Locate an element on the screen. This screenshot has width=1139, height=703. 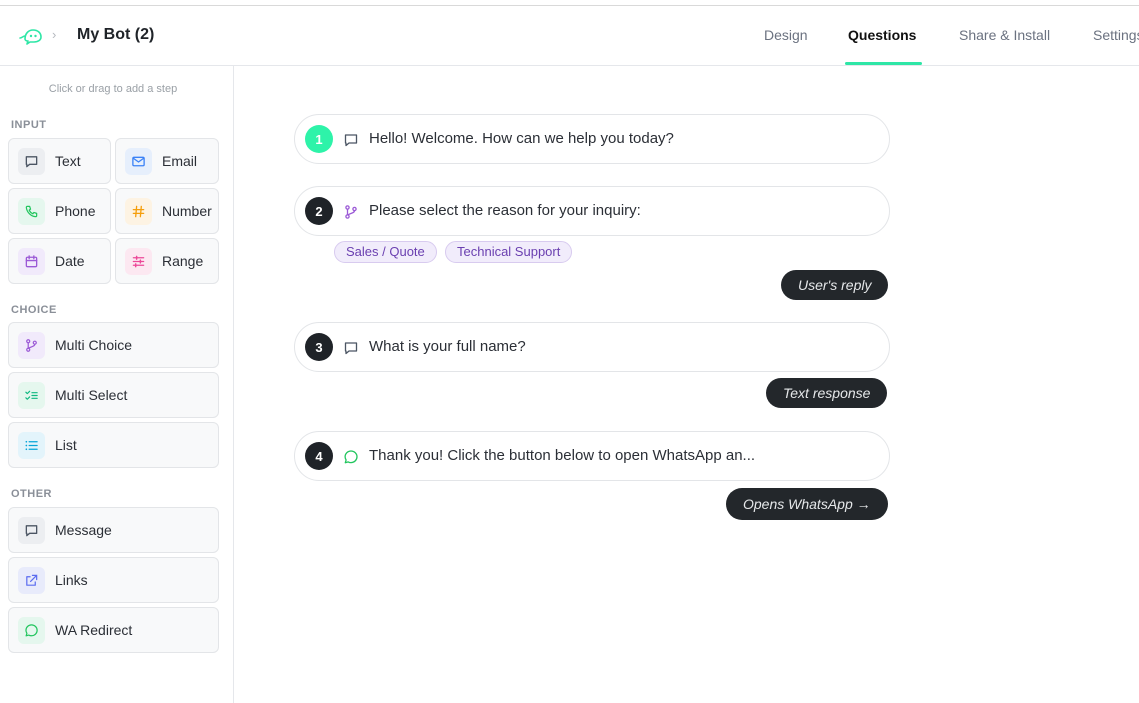
step-tile-label: Date is located at coordinates (70, 261).